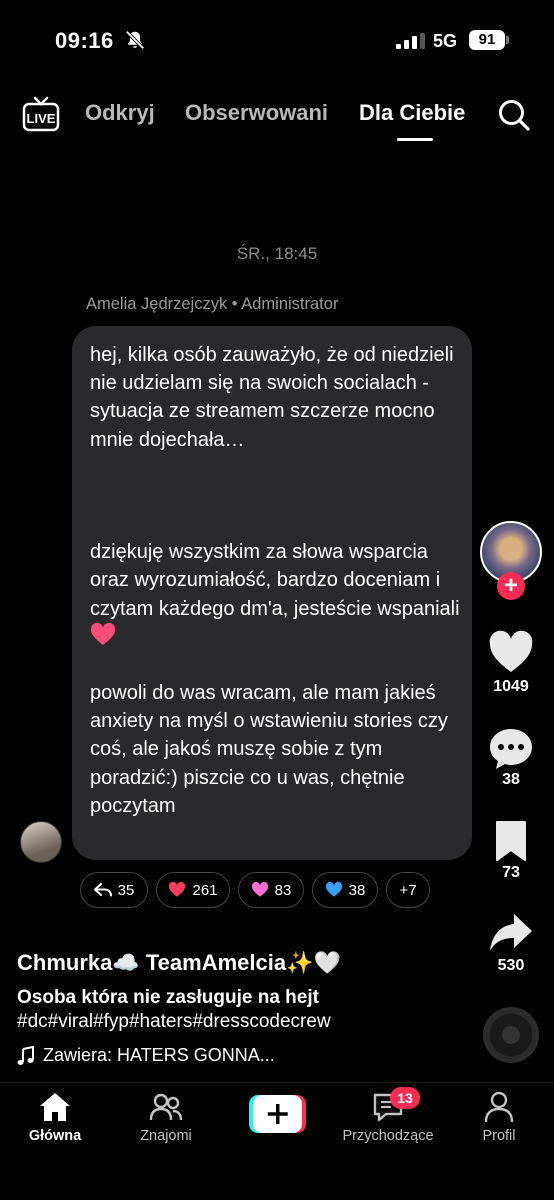 The width and height of the screenshot is (554, 1200). What do you see at coordinates (179, 963) in the screenshot?
I see `author-name: Chmurka☁️ TeamAmelcia✨🤍` at bounding box center [179, 963].